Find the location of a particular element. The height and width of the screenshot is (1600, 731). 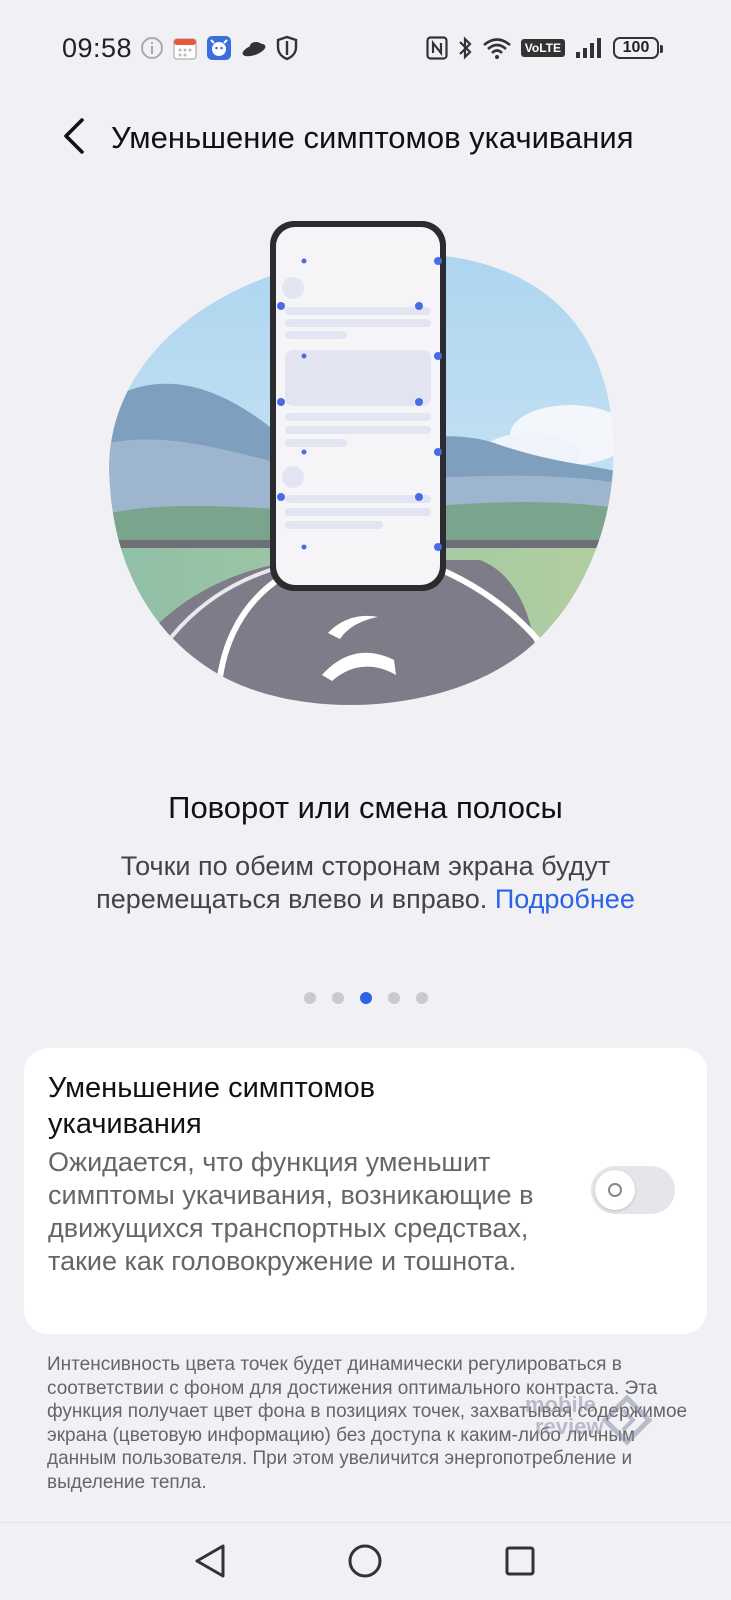

assistant-icon is located at coordinates (219, 48).